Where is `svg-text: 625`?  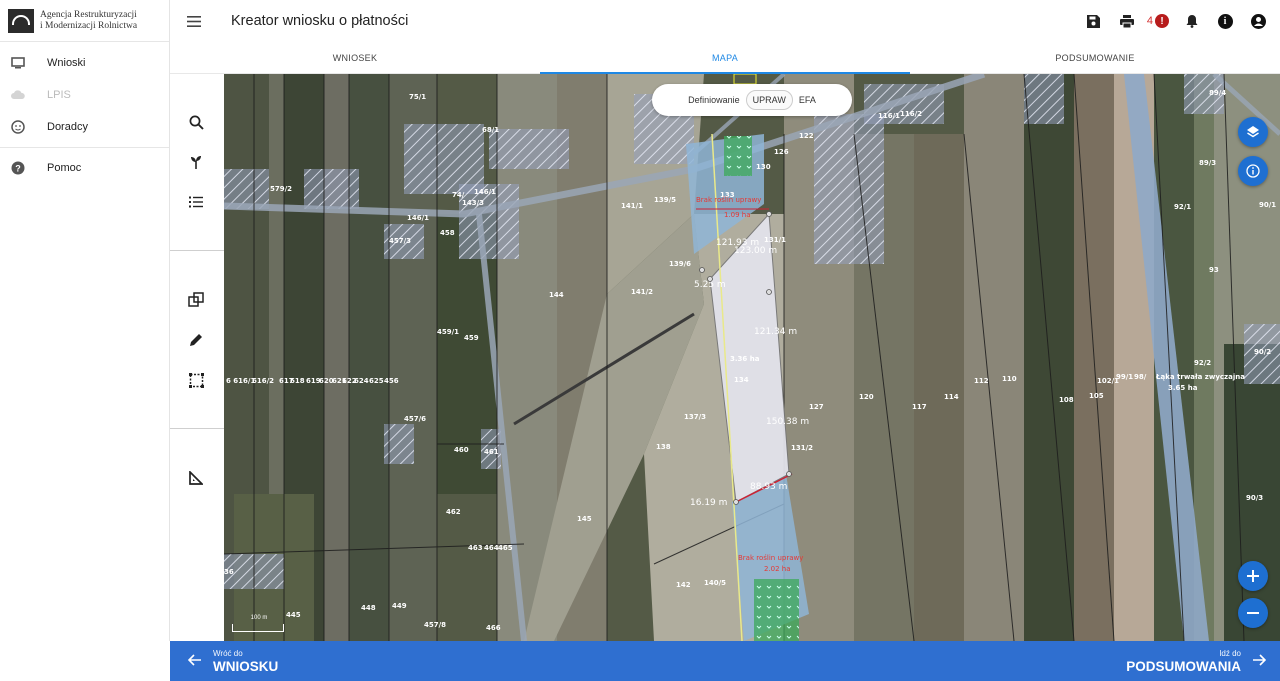 svg-text: 625 is located at coordinates (376, 381).